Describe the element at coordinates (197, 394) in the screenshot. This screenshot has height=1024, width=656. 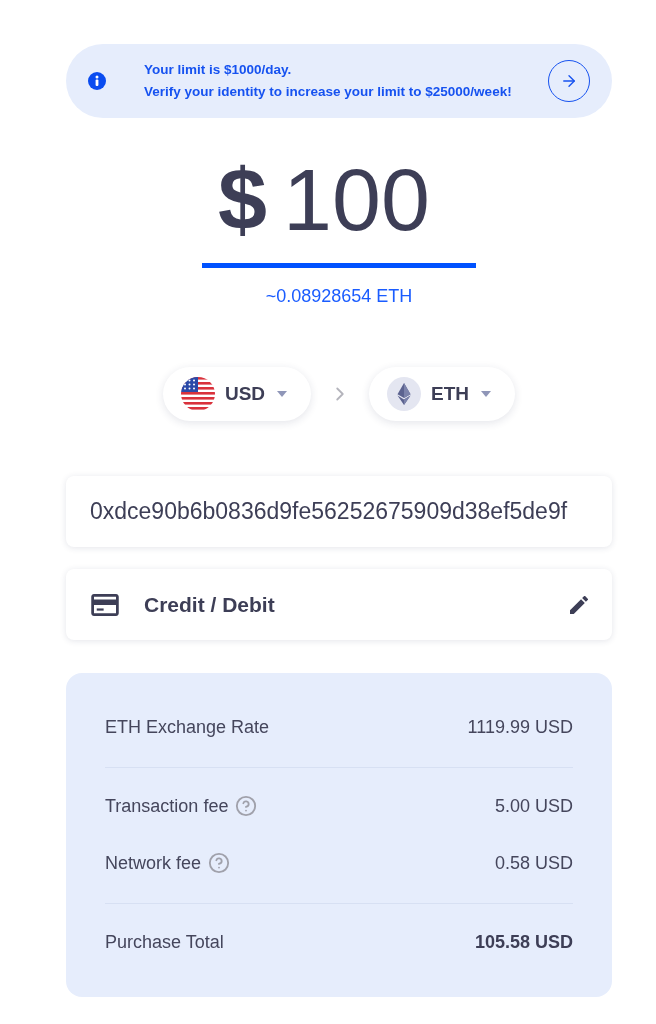
I see `us-flag-icon` at that location.